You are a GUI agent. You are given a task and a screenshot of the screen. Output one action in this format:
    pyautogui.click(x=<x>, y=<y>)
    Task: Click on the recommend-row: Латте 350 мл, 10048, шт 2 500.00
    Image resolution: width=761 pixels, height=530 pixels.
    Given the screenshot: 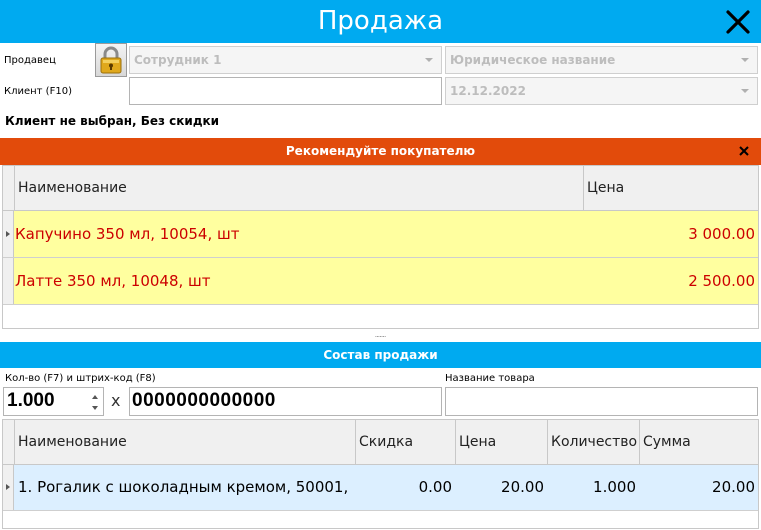 What is the action you would take?
    pyautogui.click(x=380, y=281)
    